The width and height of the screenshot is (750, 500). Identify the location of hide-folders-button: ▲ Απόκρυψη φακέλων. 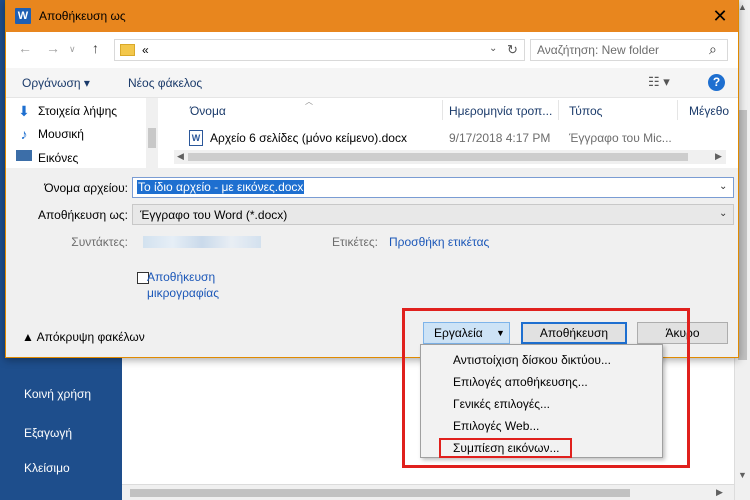
(83, 337).